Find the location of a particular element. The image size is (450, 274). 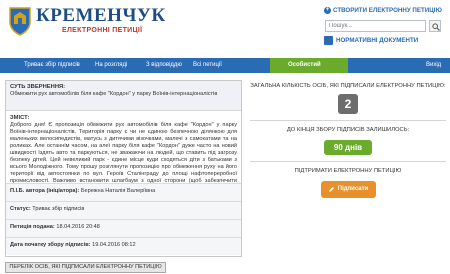

petition-content-label: ЗМІСТ: is located at coordinates (20, 118).